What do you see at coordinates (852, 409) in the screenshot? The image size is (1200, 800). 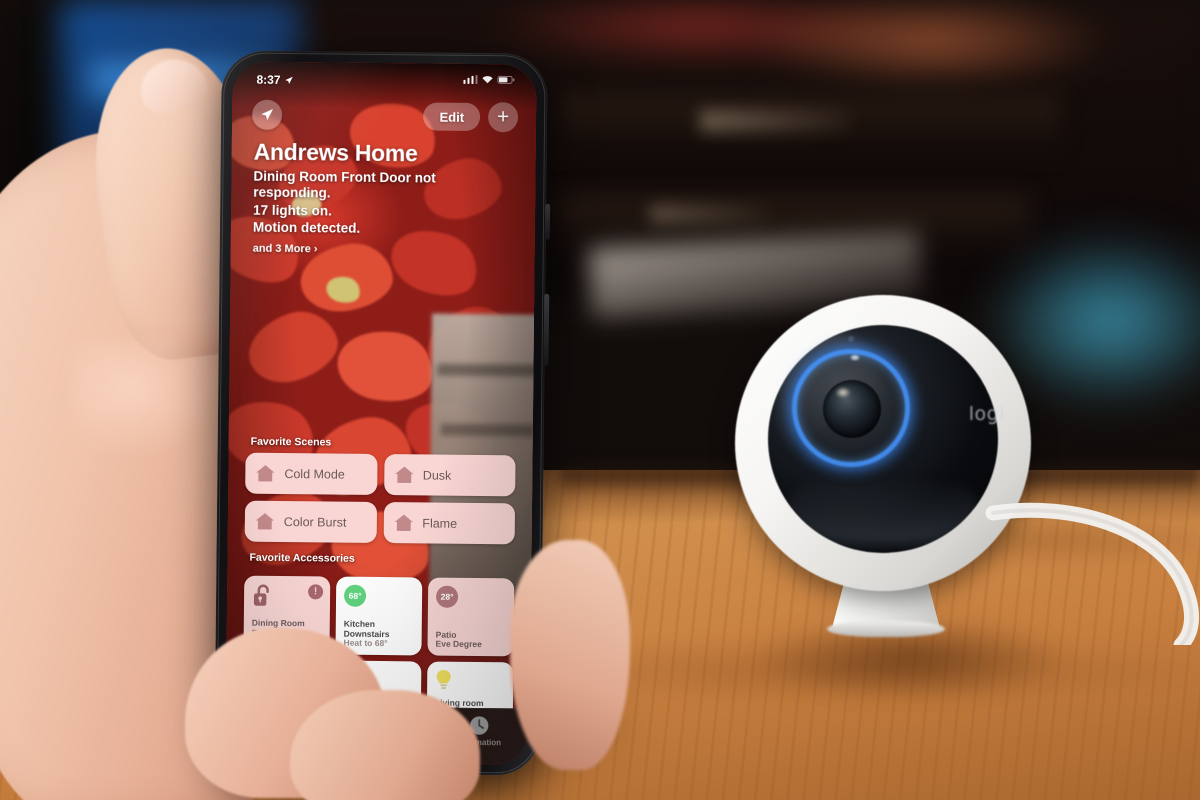 I see `camera-lens` at bounding box center [852, 409].